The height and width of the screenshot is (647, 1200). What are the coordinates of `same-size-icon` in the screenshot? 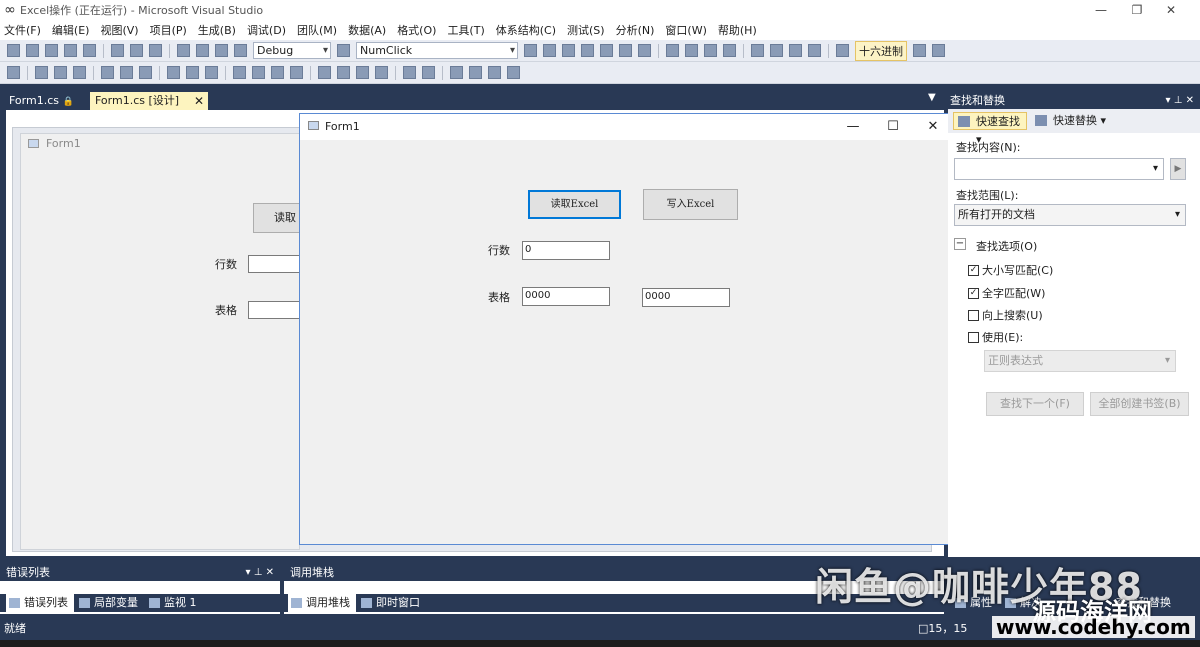 It's located at (211, 72).